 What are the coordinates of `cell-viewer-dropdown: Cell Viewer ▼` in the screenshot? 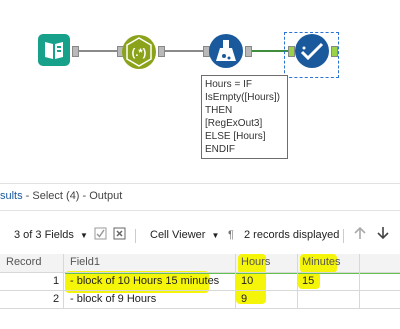 It's located at (184, 235).